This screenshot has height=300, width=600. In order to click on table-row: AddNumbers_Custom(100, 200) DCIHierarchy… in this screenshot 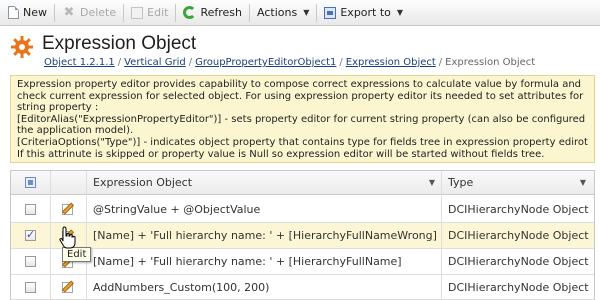, I will do `click(302, 287)`.